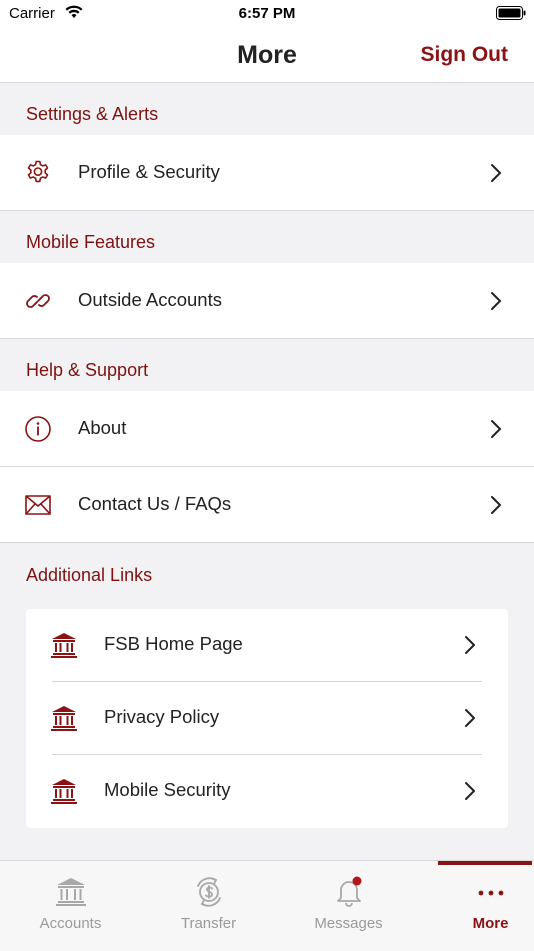 This screenshot has height=951, width=534. Describe the element at coordinates (267, 505) in the screenshot. I see `contact-faqs-row: Contact Us / FAQs` at that location.